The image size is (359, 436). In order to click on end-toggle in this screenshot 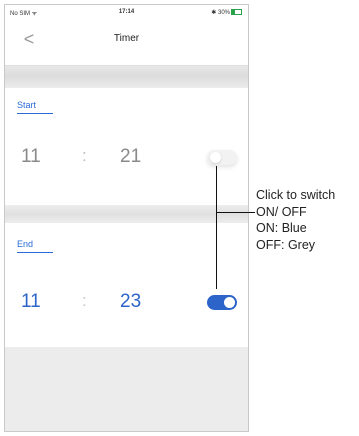, I will do `click(222, 302)`.